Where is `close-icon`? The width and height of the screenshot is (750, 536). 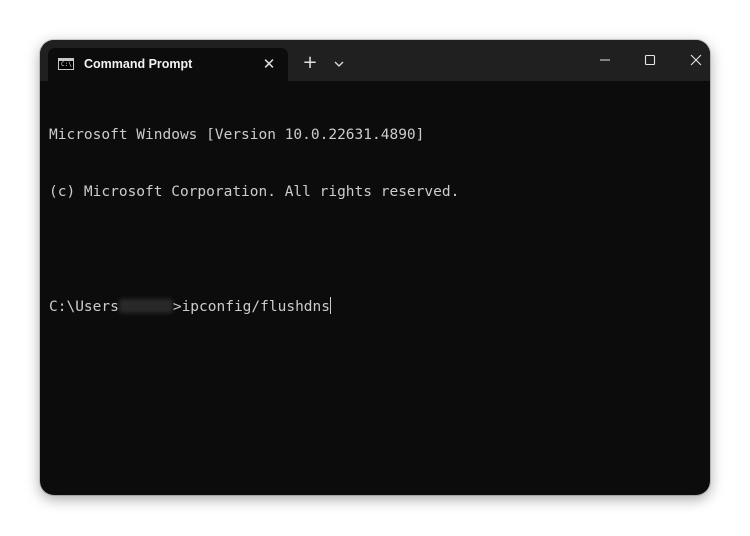
close-icon is located at coordinates (696, 60).